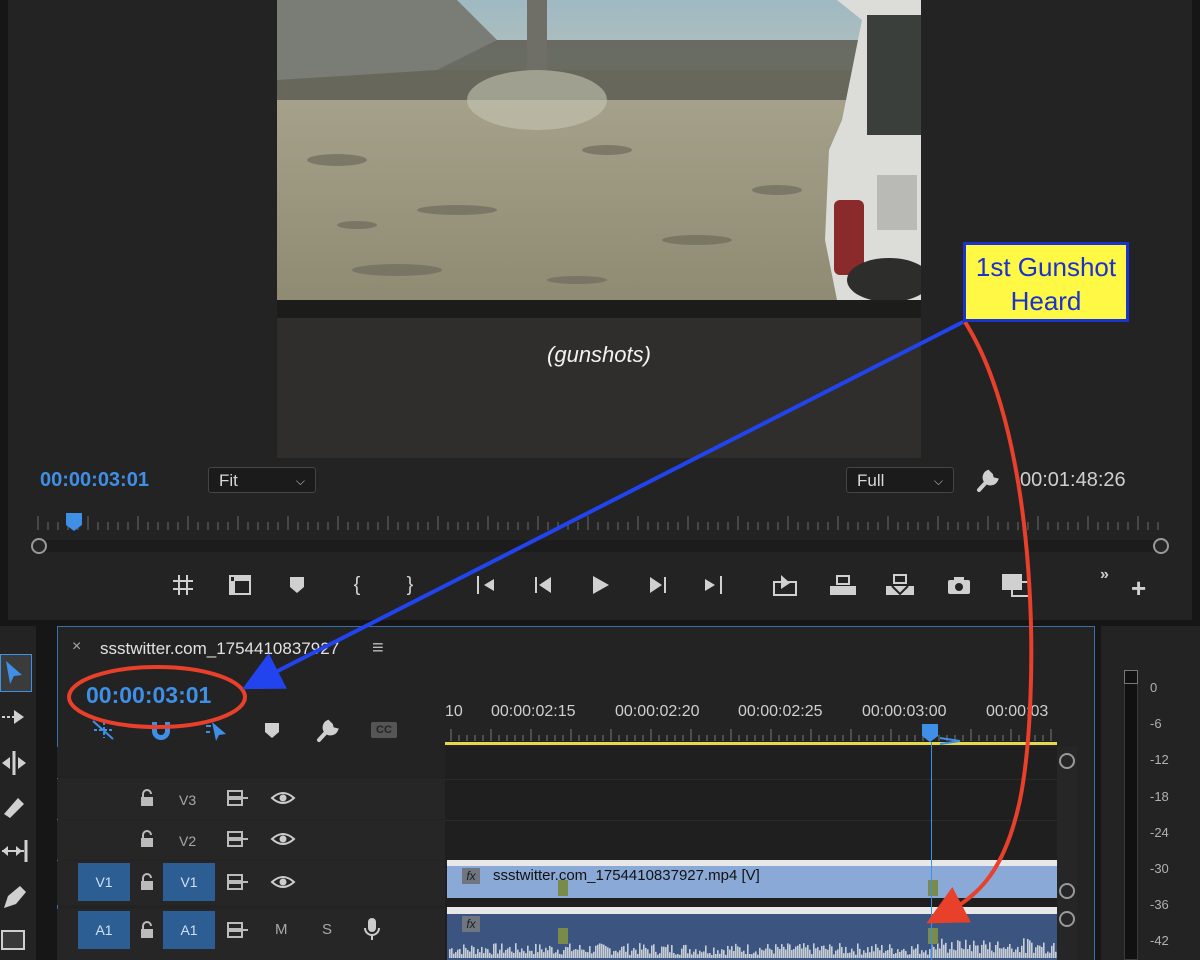  Describe the element at coordinates (15, 853) in the screenshot. I see `slip-tool-icon` at that location.